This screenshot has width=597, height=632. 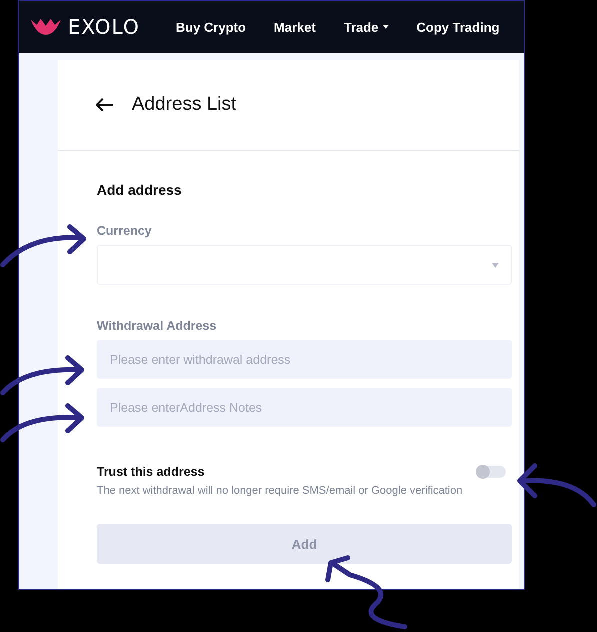 I want to click on input-field: Please enter withdrawal address, so click(x=304, y=359).